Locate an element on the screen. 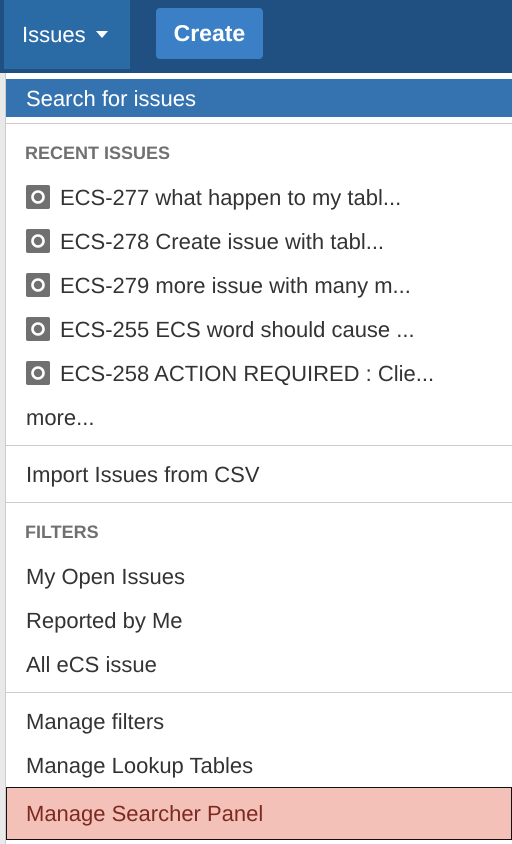 This screenshot has width=512, height=844. section-heading: FILTERS is located at coordinates (62, 532).